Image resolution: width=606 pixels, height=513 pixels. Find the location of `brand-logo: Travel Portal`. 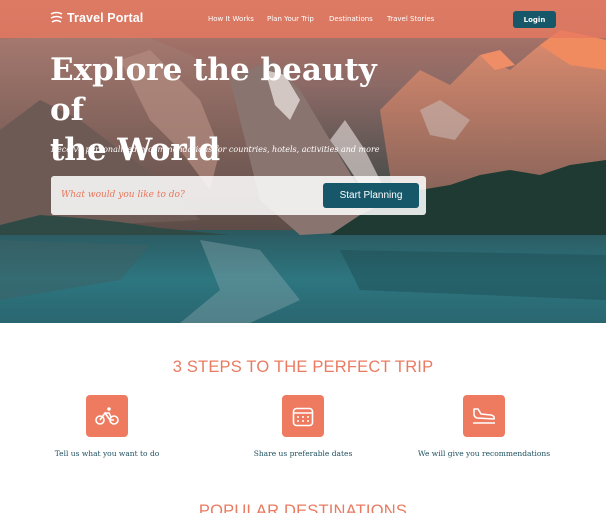

brand-logo: Travel Portal is located at coordinates (96, 18).